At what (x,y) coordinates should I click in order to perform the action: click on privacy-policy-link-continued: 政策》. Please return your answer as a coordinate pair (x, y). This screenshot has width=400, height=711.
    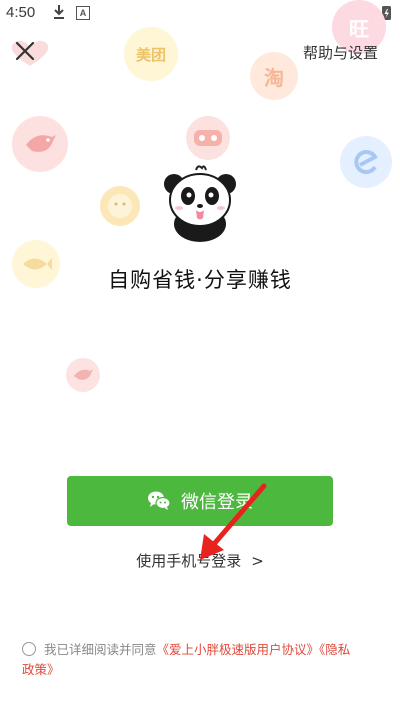
    Looking at the image, I should click on (41, 669).